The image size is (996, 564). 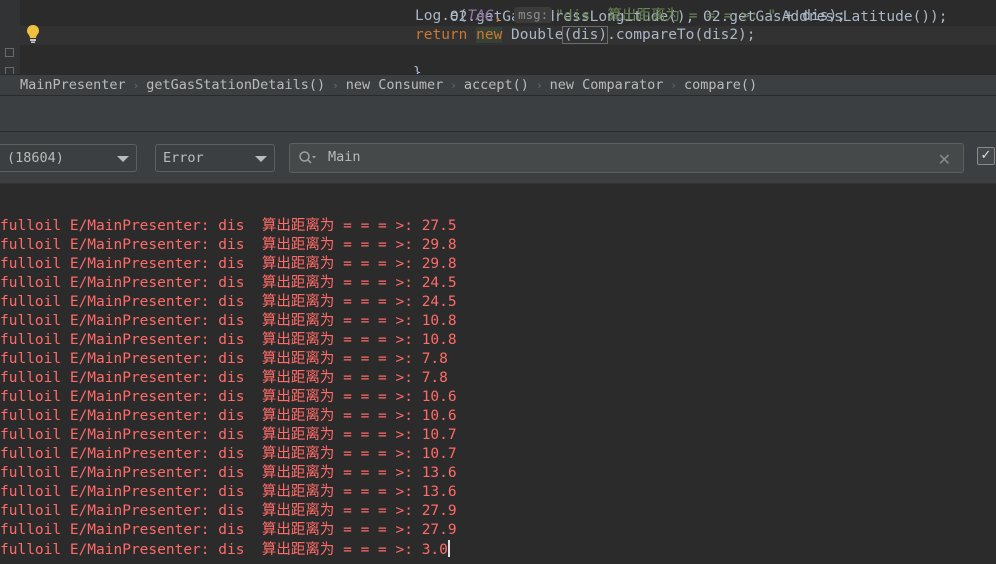 What do you see at coordinates (448, 548) in the screenshot?
I see `text-cursor` at bounding box center [448, 548].